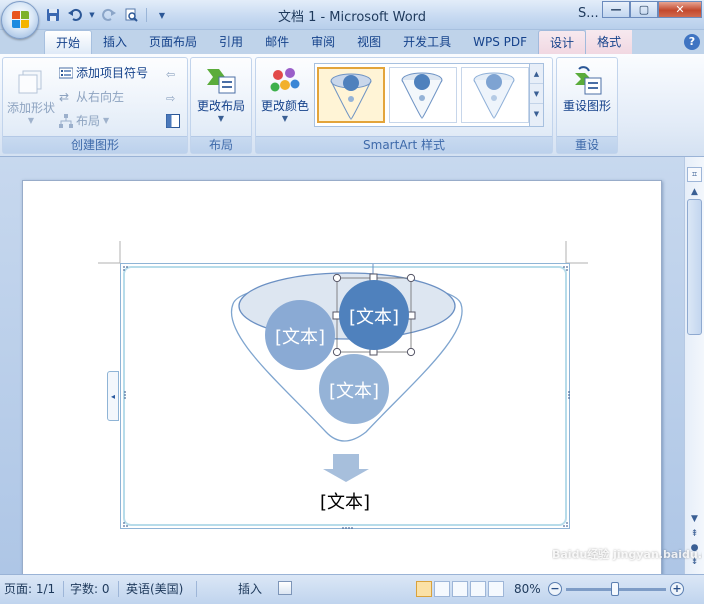  Describe the element at coordinates (427, 42) in the screenshot. I see `tab-developer: 开发工具` at that location.